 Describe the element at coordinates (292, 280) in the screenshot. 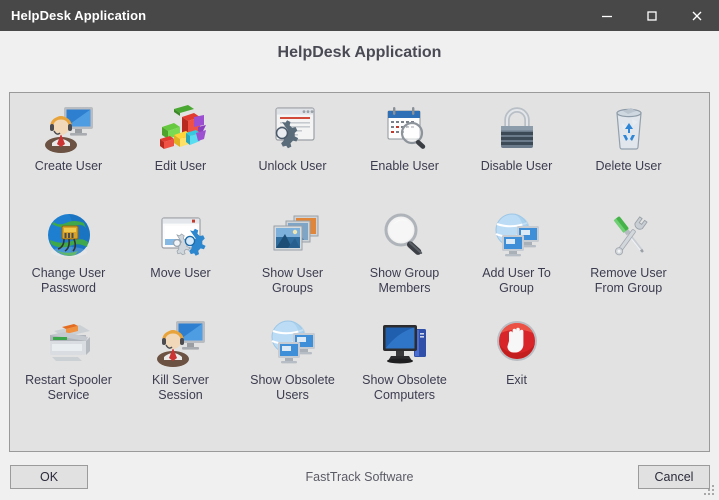

I see `action-label: Show User Groups` at that location.